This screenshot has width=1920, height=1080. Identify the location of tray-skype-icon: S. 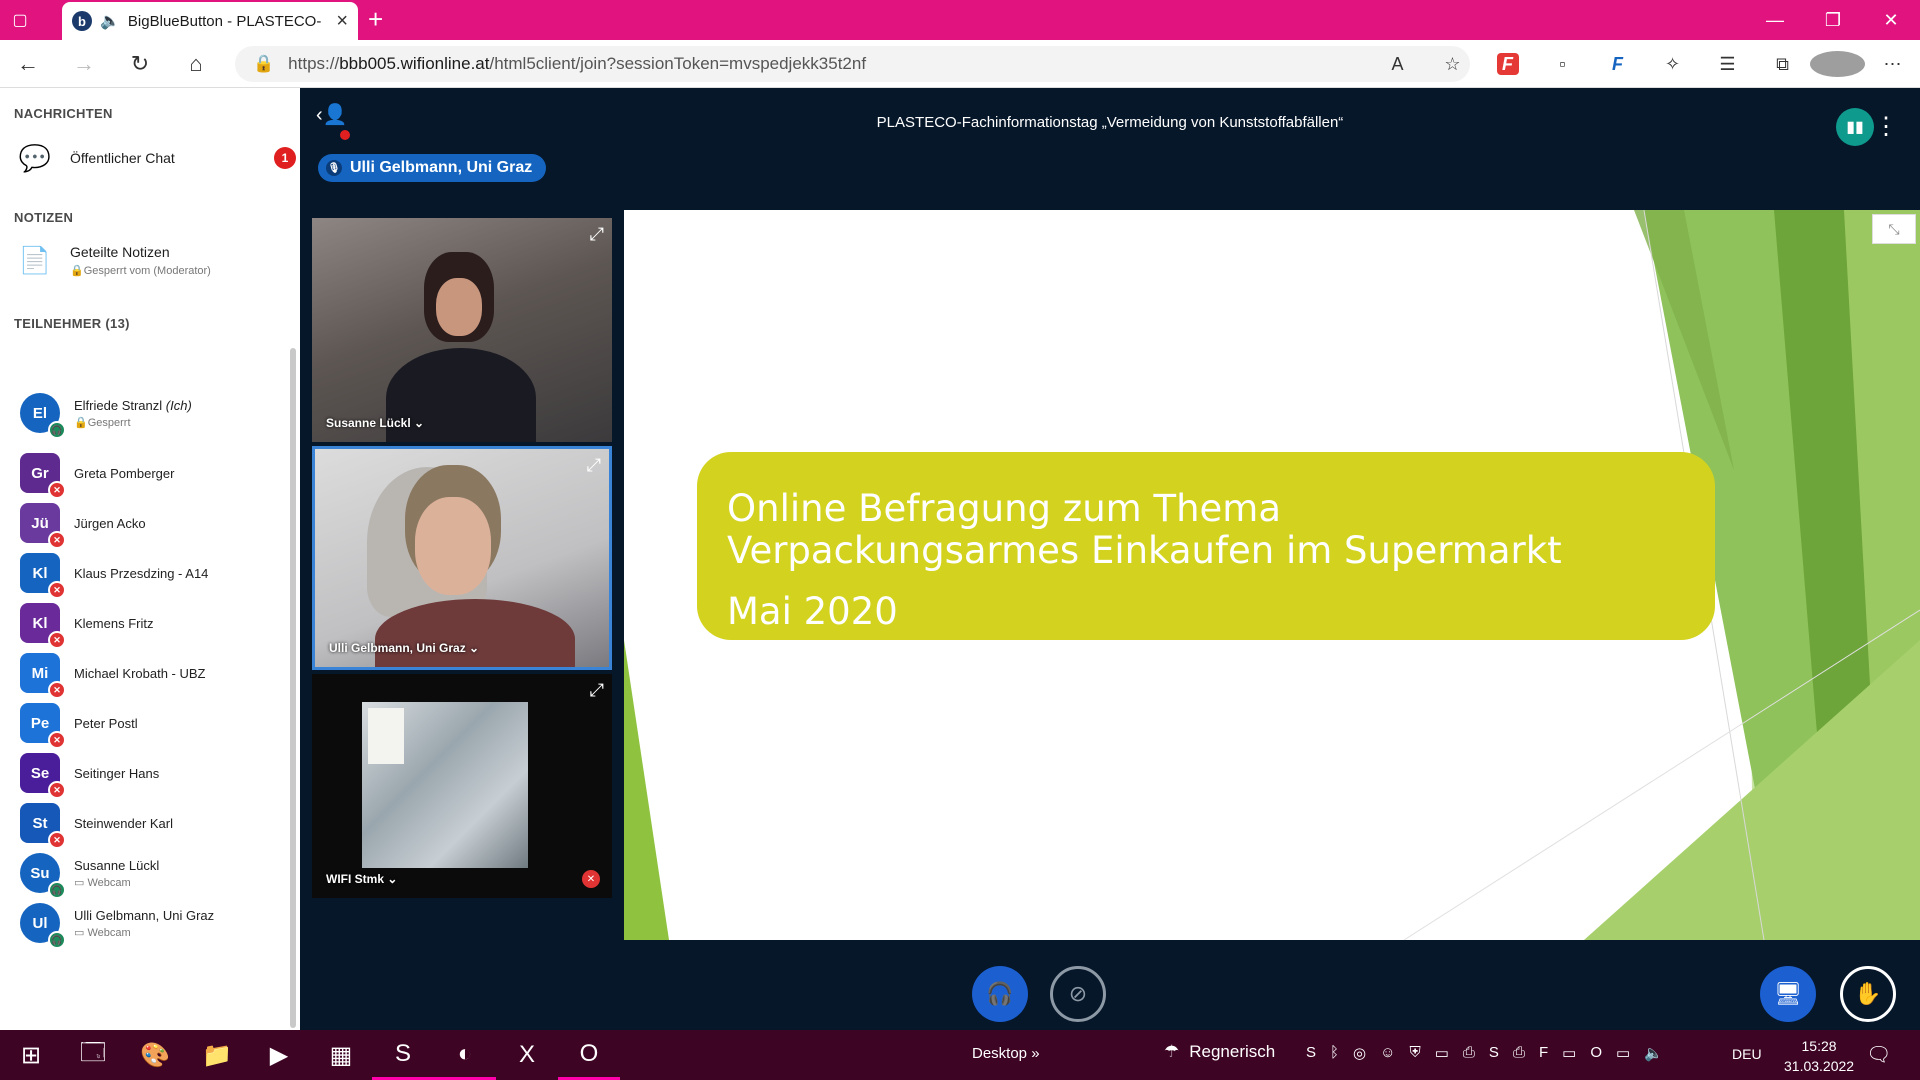
(1494, 1053).